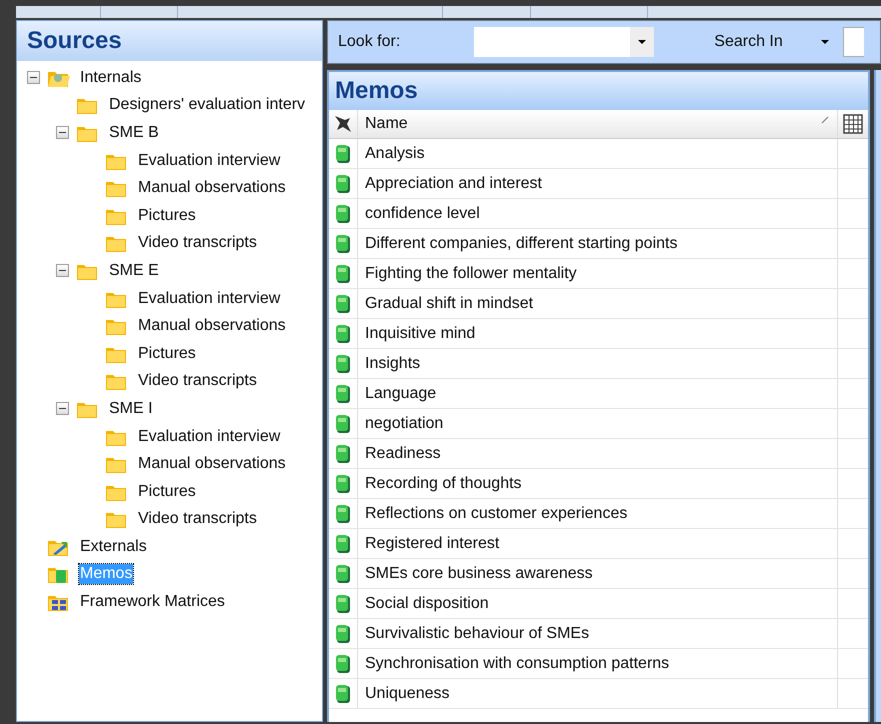 The height and width of the screenshot is (724, 881). What do you see at coordinates (404, 423) in the screenshot?
I see `table-cell: negotiation` at bounding box center [404, 423].